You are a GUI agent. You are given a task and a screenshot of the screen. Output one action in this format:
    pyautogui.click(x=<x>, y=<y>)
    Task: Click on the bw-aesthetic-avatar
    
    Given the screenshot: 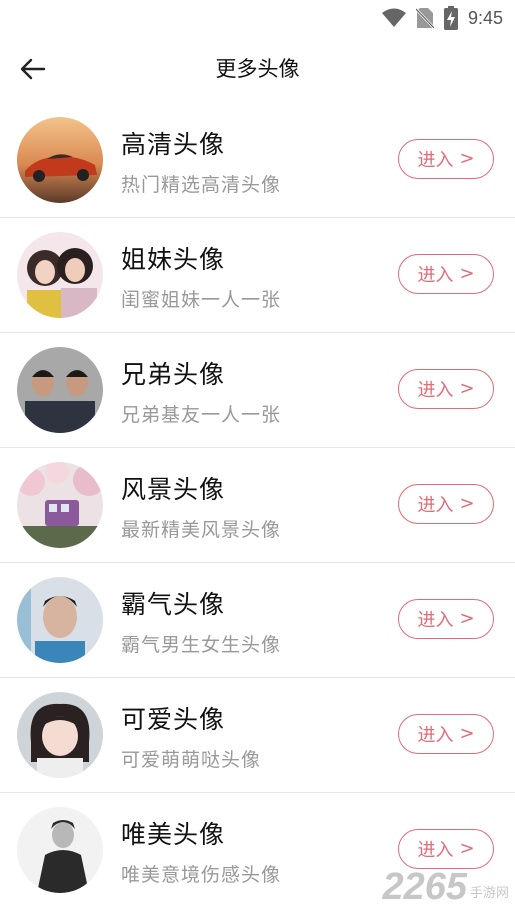 What is the action you would take?
    pyautogui.click(x=60, y=850)
    